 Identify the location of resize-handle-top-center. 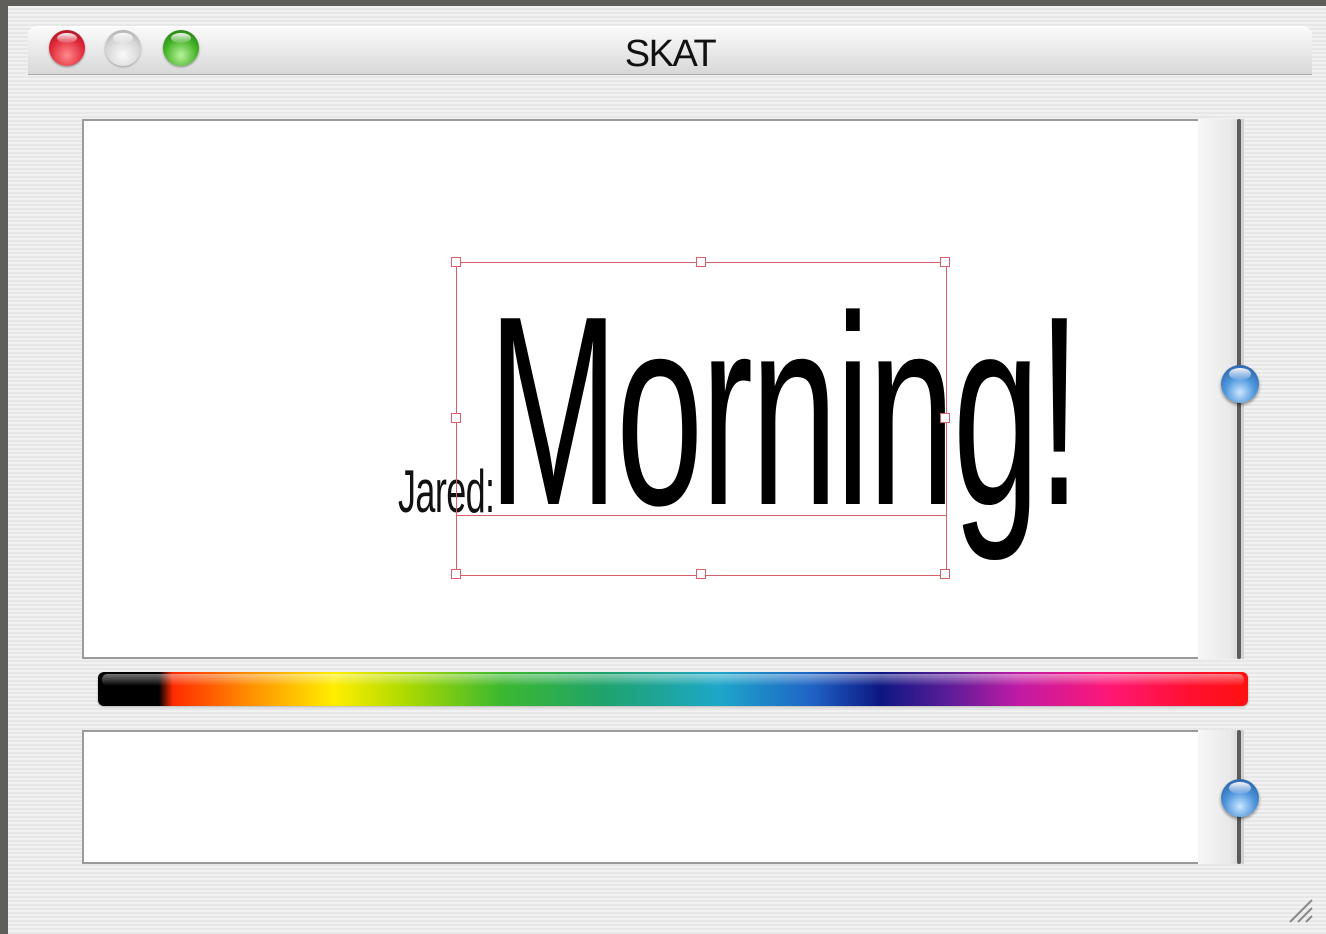
(701, 262).